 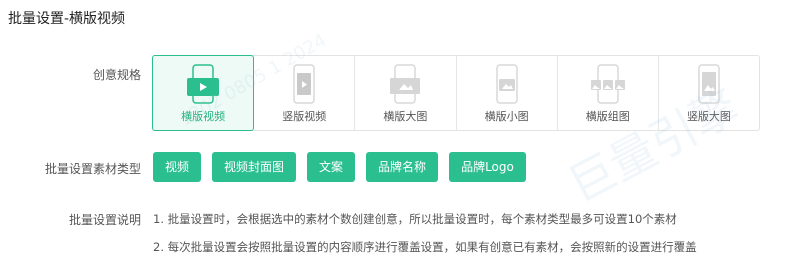 I want to click on material-type-buttons: 视频 视频封面图 文案 品牌名称 品牌Logo, so click(x=339, y=167).